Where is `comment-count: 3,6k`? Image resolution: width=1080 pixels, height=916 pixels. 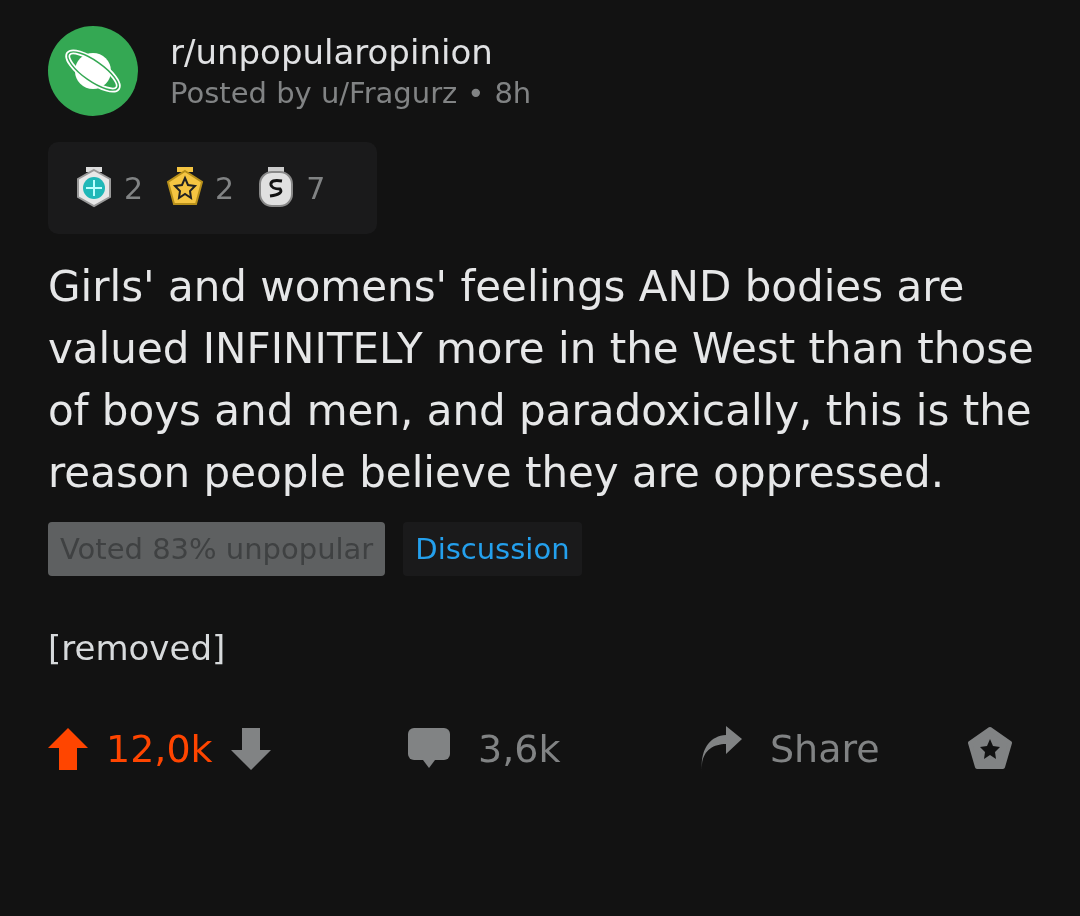
comment-count: 3,6k is located at coordinates (519, 749).